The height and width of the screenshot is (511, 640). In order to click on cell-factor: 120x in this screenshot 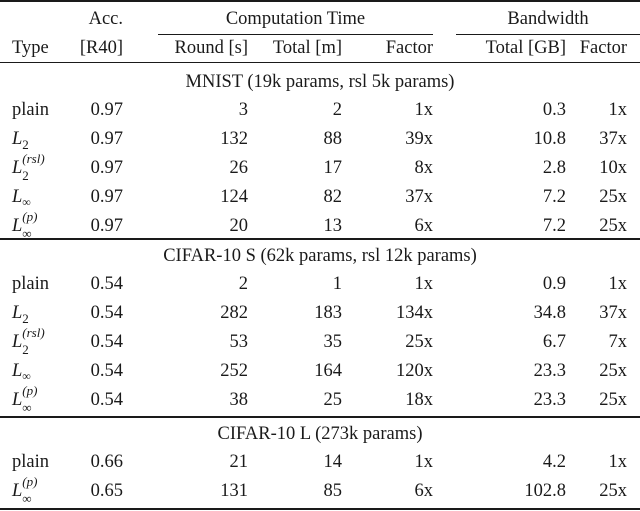, I will do `click(414, 371)`.